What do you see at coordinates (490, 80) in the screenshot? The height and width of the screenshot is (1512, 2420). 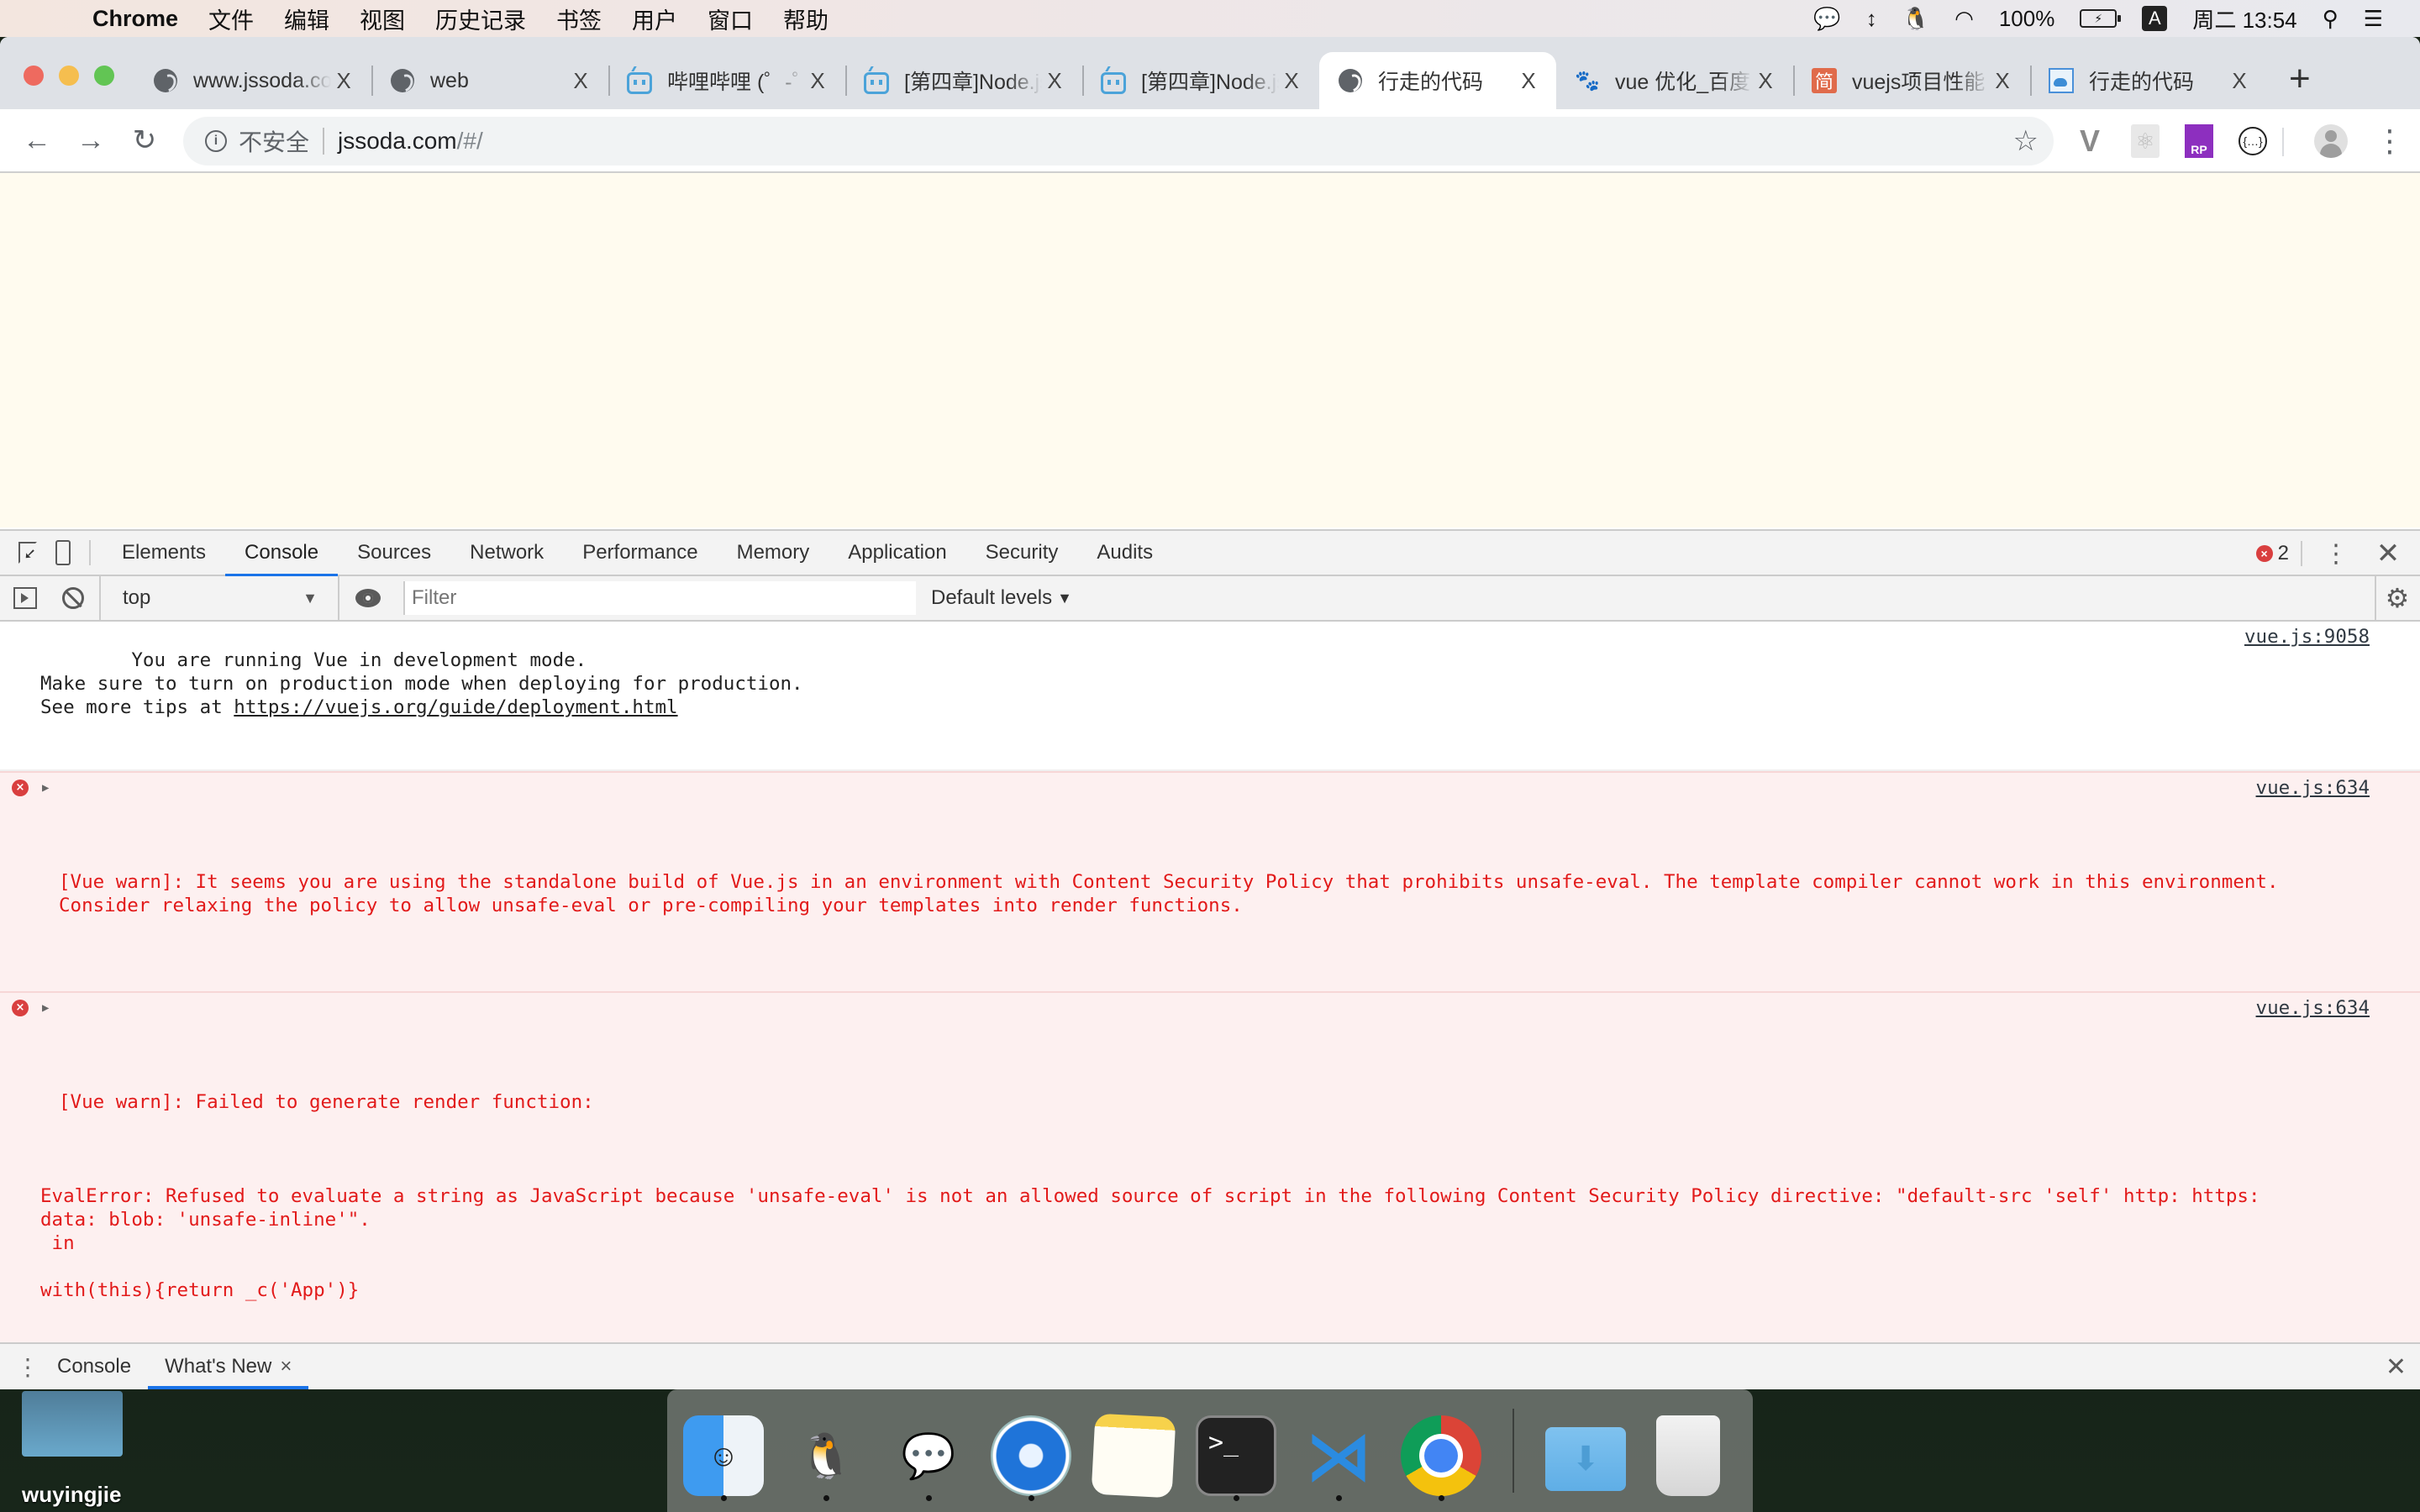 I see `browser-tab: web X` at bounding box center [490, 80].